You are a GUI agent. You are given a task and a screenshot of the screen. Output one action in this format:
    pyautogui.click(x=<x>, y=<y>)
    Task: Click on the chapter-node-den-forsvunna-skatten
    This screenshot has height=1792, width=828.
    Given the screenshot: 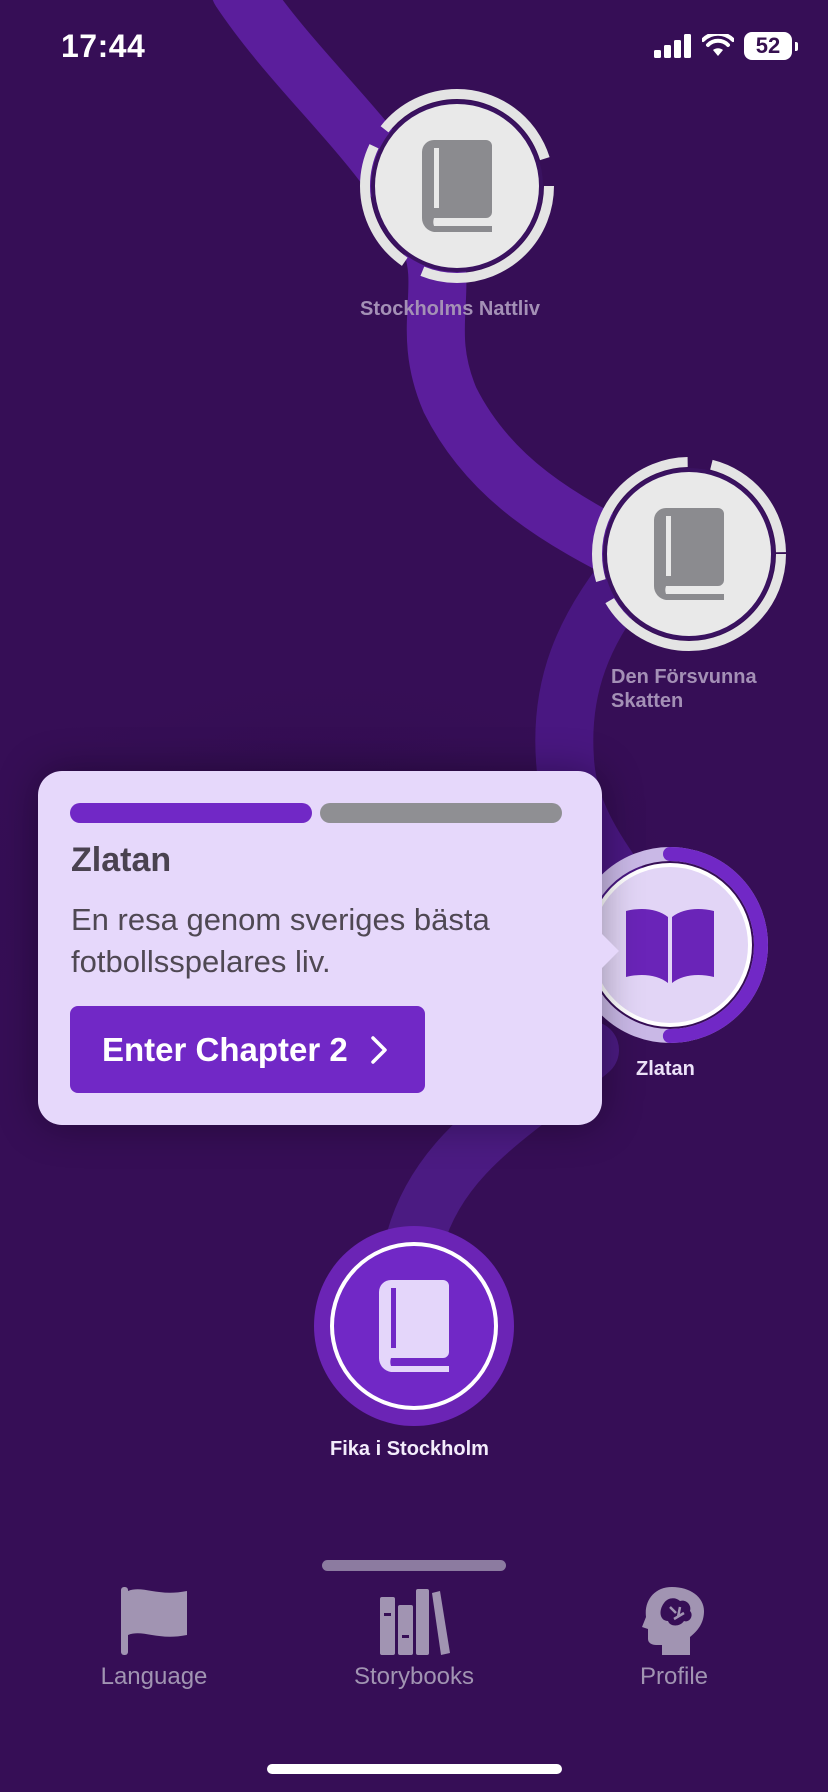 What is the action you would take?
    pyautogui.click(x=689, y=554)
    